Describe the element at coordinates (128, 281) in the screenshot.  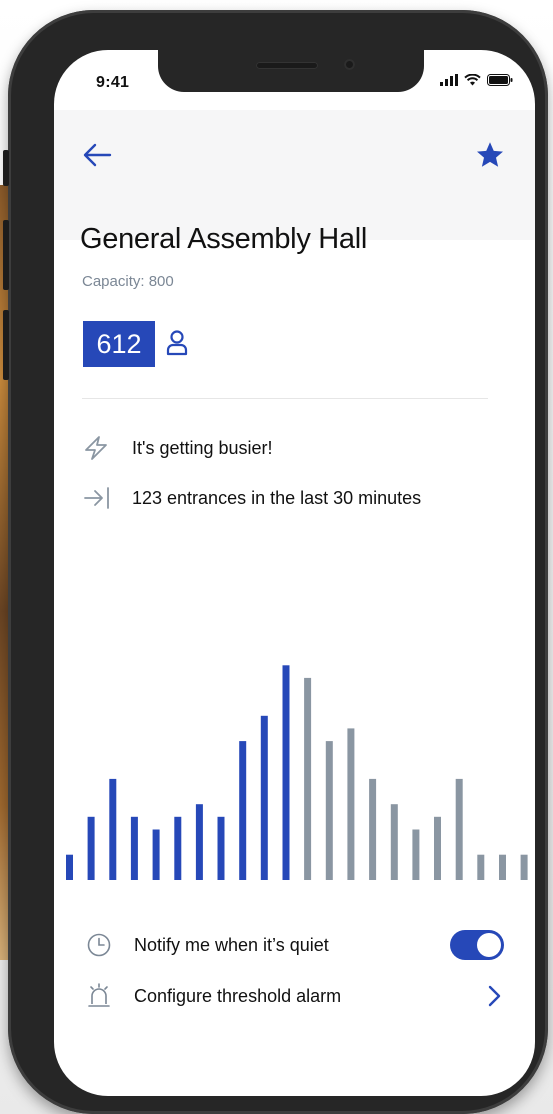
I see `capacity-label: Capacity: 800` at that location.